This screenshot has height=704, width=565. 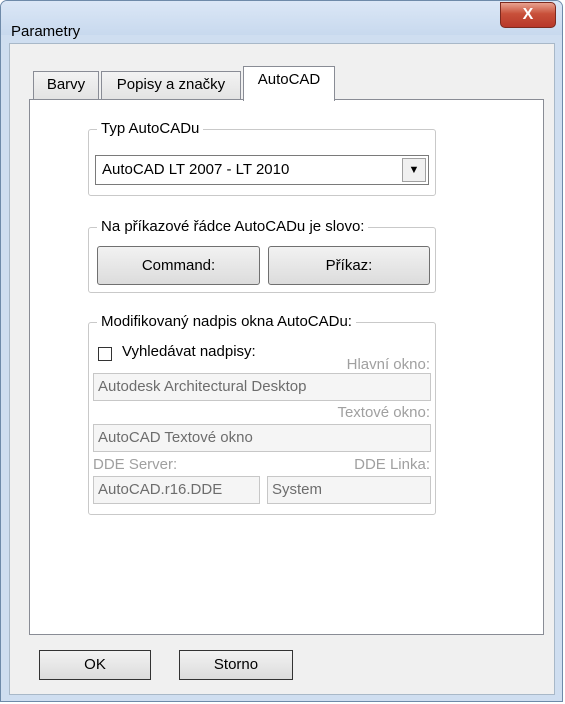 I want to click on main-window-label: Hlavní okno:, so click(x=388, y=364).